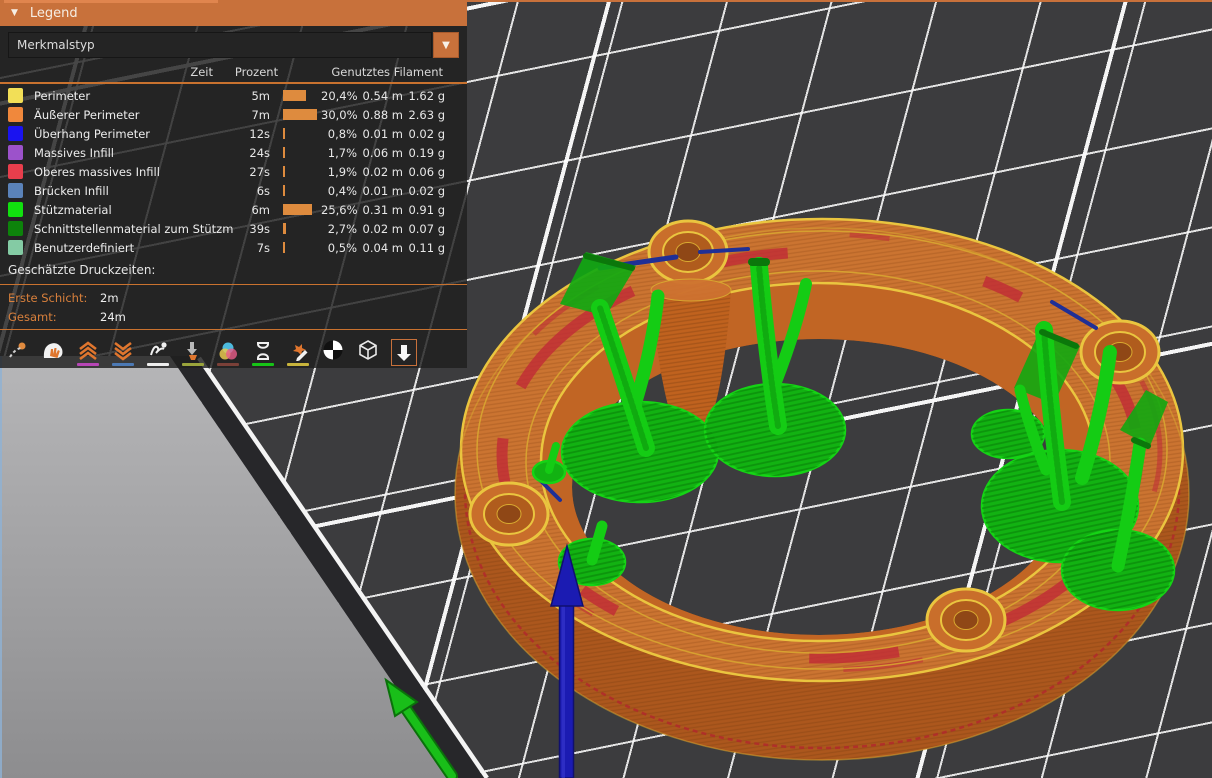 This screenshot has width=1212, height=778. Describe the element at coordinates (426, 95) in the screenshot. I see `feature-used-weight: 1.62 g` at that location.